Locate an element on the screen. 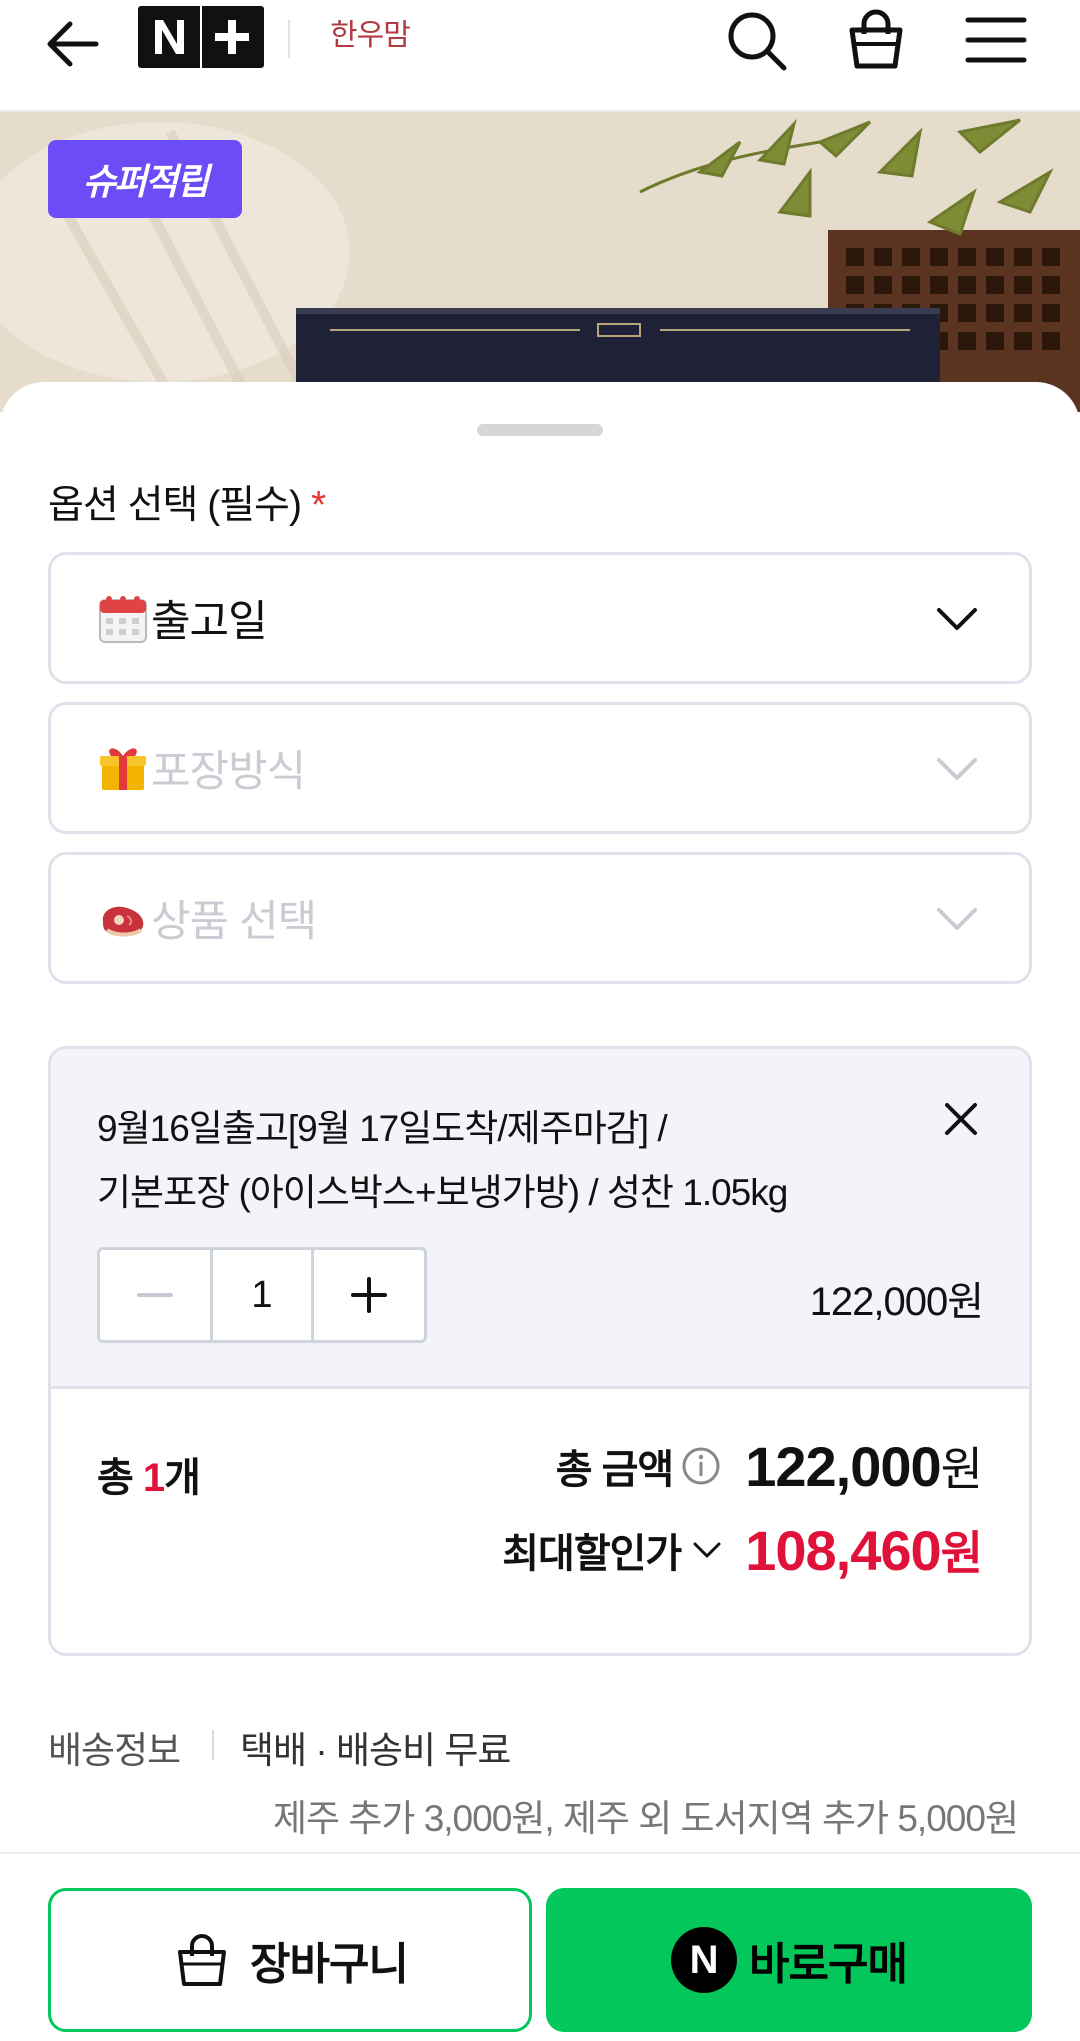 The height and width of the screenshot is (2041, 1080). buy-now-label: 바로구매 is located at coordinates (828, 1964).